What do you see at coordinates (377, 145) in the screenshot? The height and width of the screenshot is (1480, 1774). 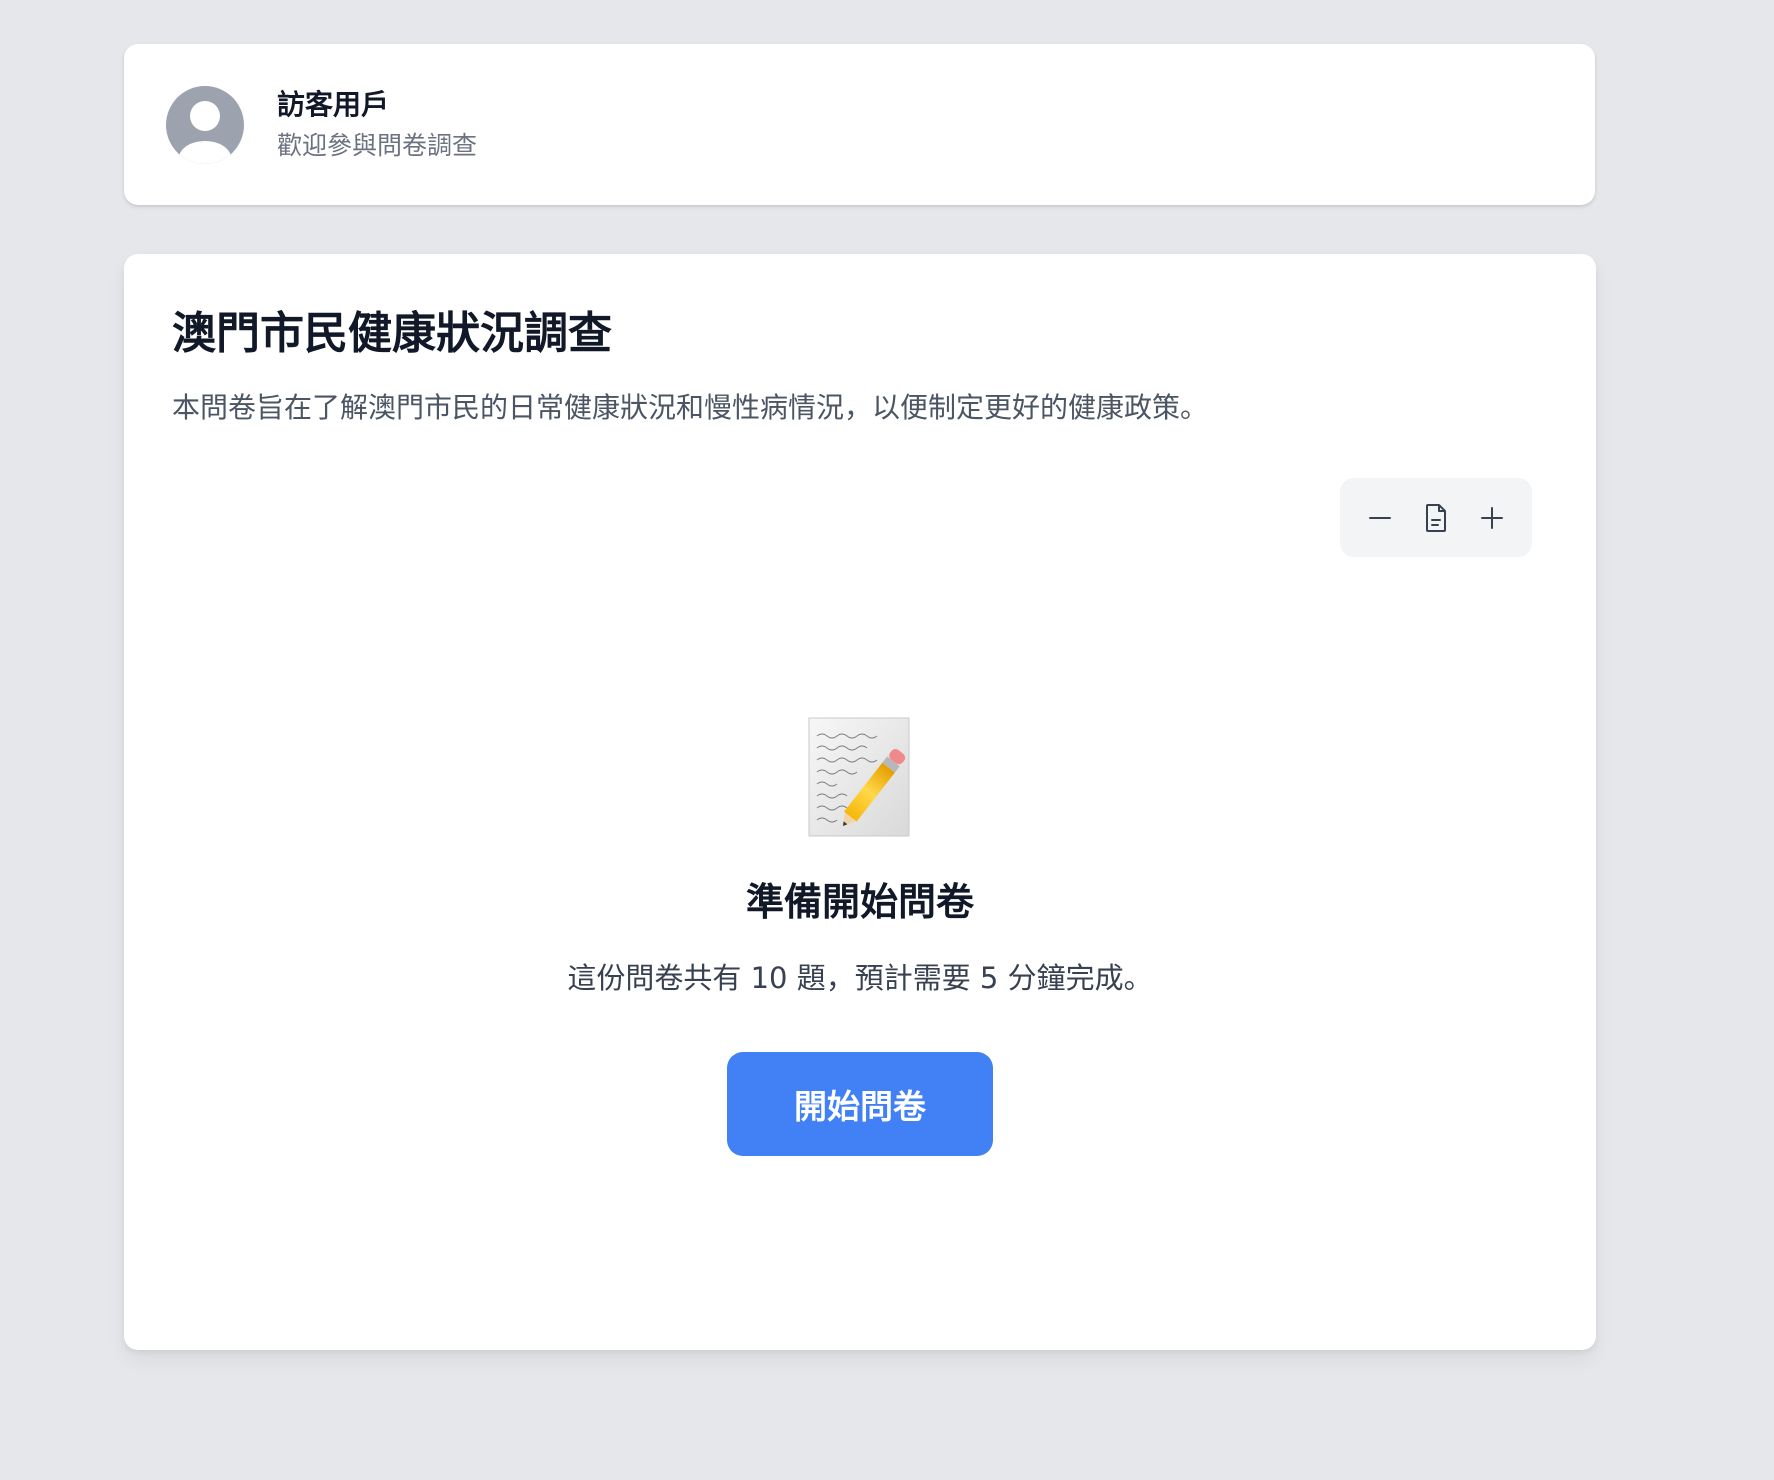 I see `user-subtitle: 歡迎參與問卷調查` at bounding box center [377, 145].